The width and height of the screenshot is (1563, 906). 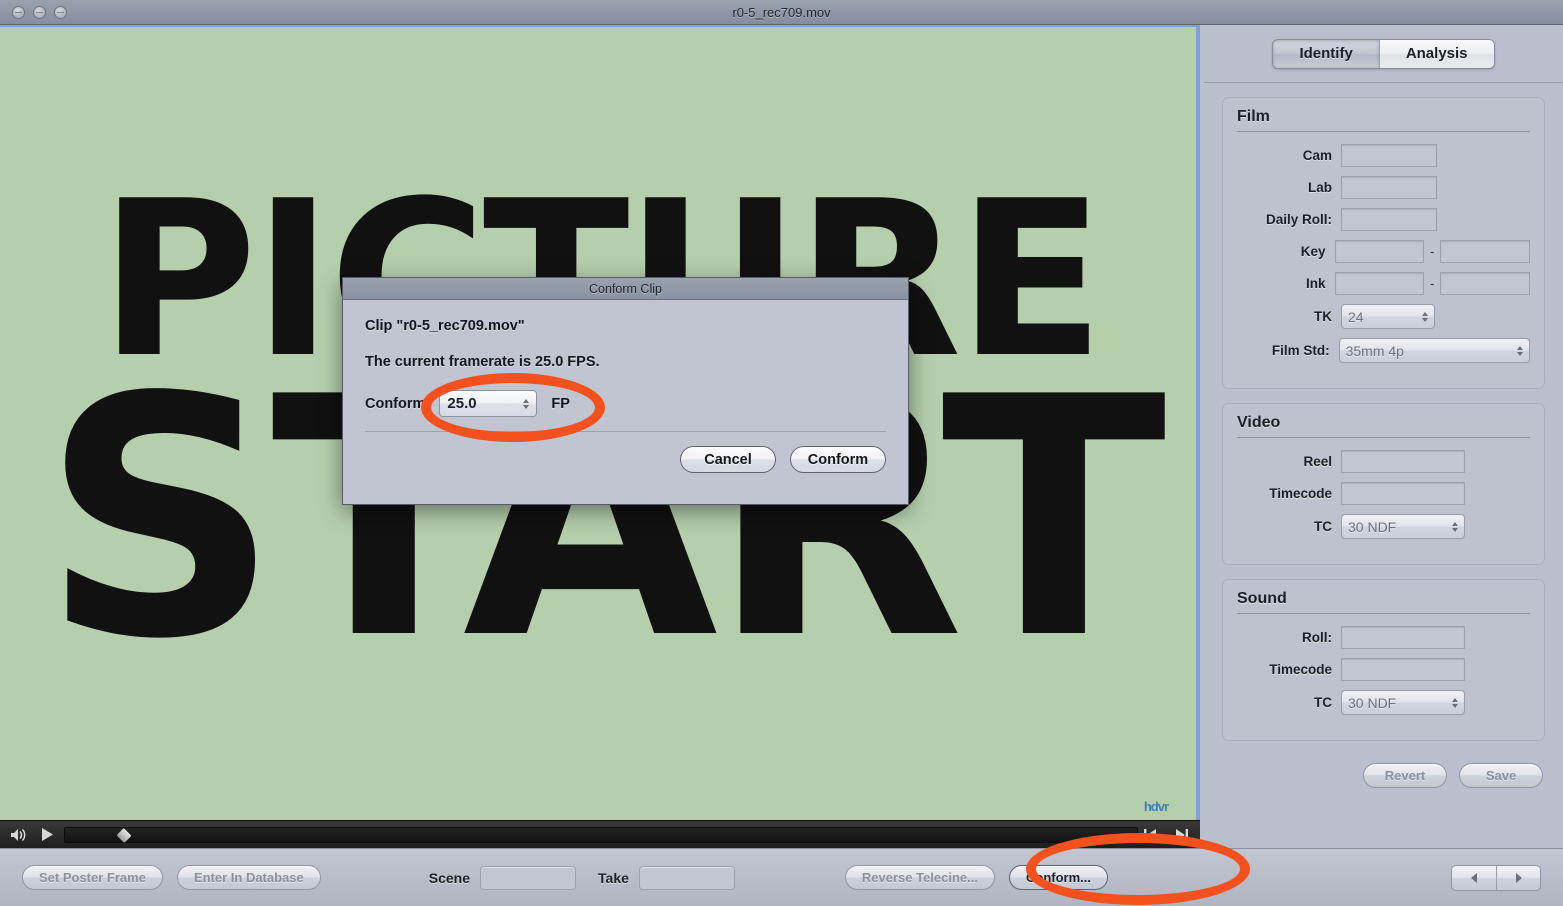 What do you see at coordinates (1518, 877) in the screenshot?
I see `next-arrow-icon` at bounding box center [1518, 877].